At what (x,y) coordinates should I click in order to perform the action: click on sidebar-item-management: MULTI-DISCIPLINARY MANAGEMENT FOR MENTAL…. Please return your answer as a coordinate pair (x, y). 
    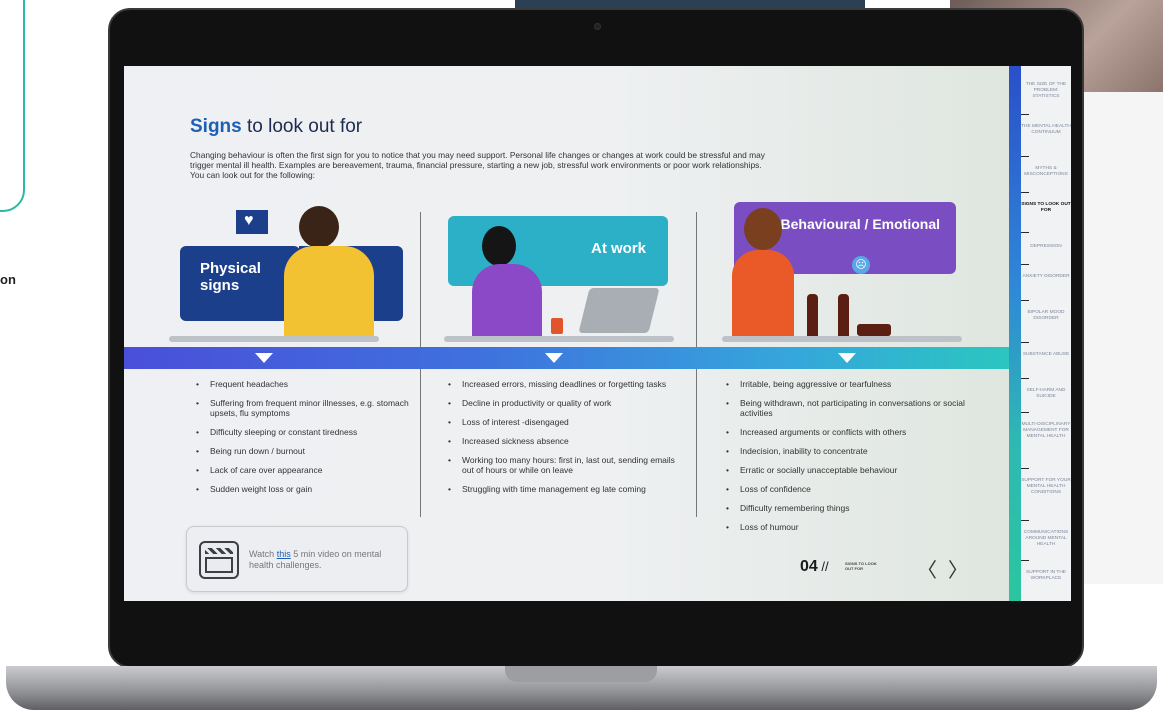
    Looking at the image, I should click on (1046, 431).